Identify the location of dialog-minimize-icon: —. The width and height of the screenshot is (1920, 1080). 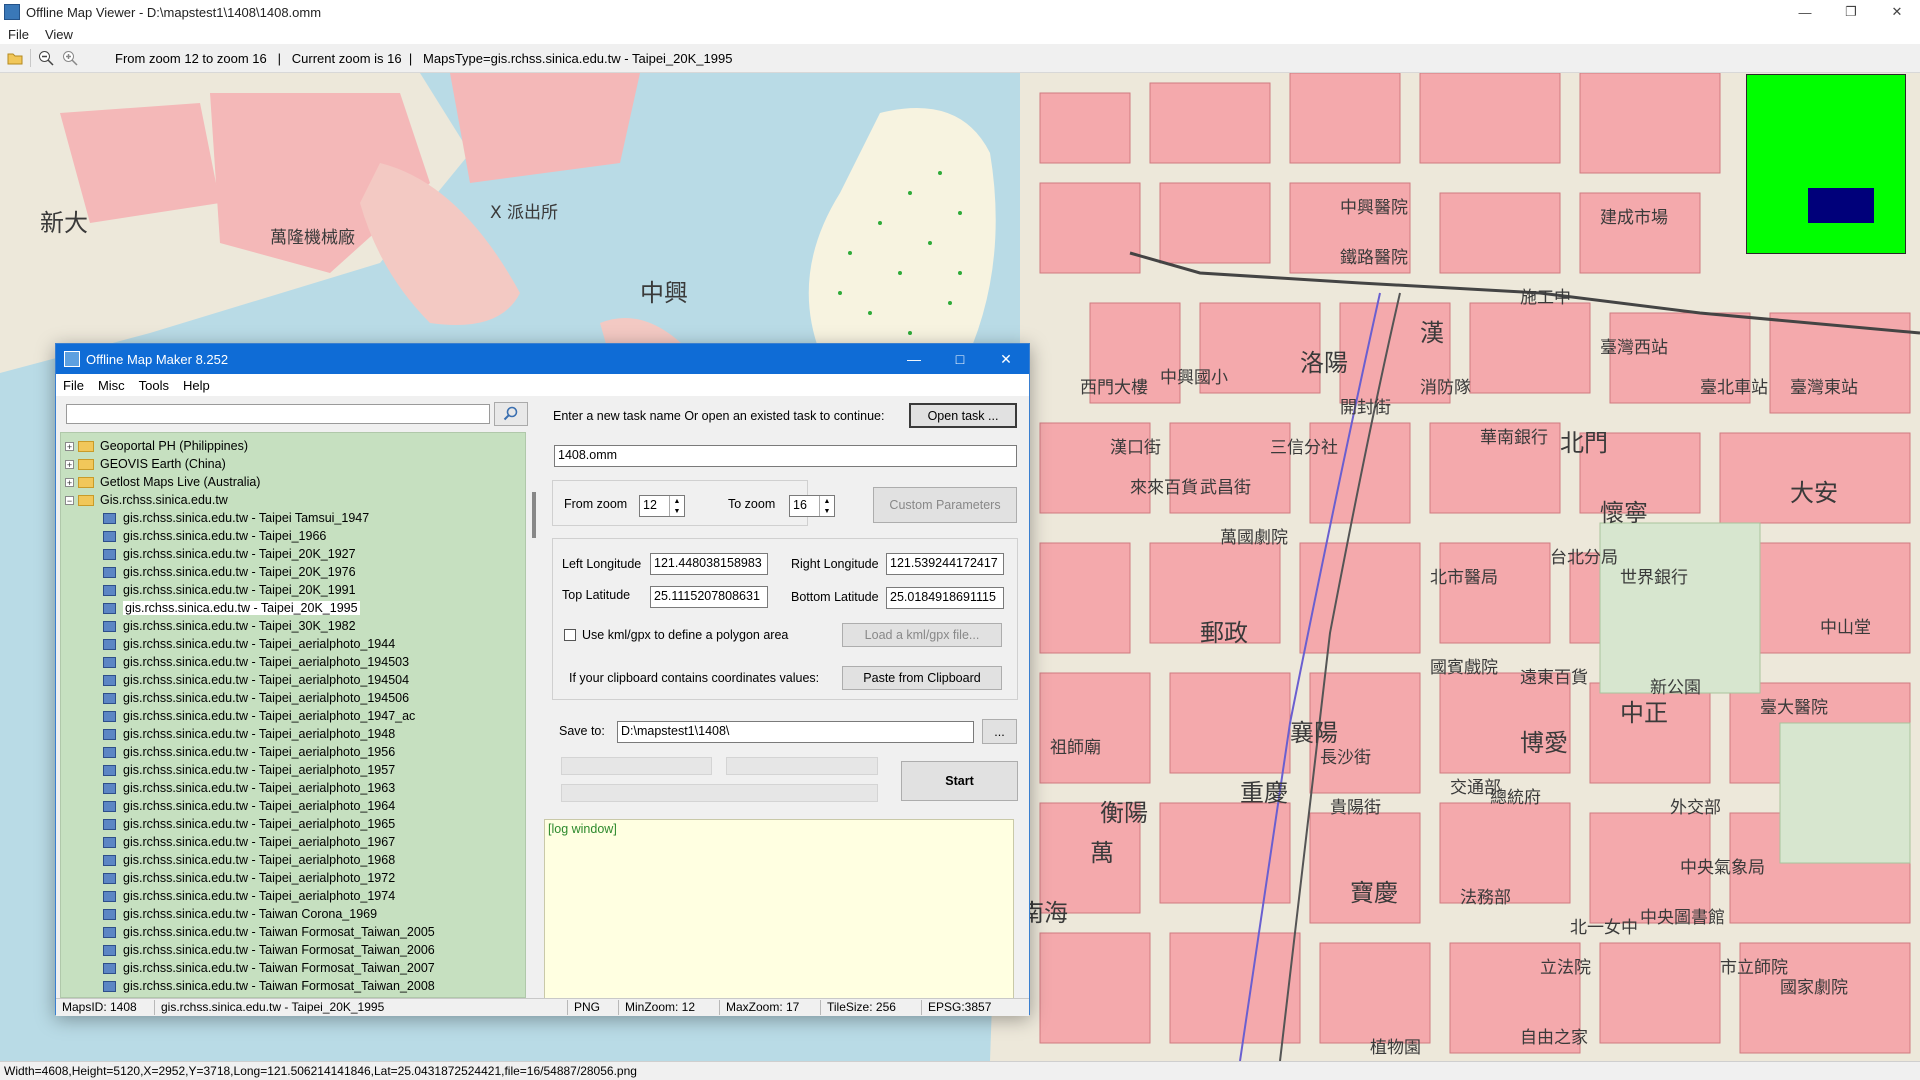
(914, 359).